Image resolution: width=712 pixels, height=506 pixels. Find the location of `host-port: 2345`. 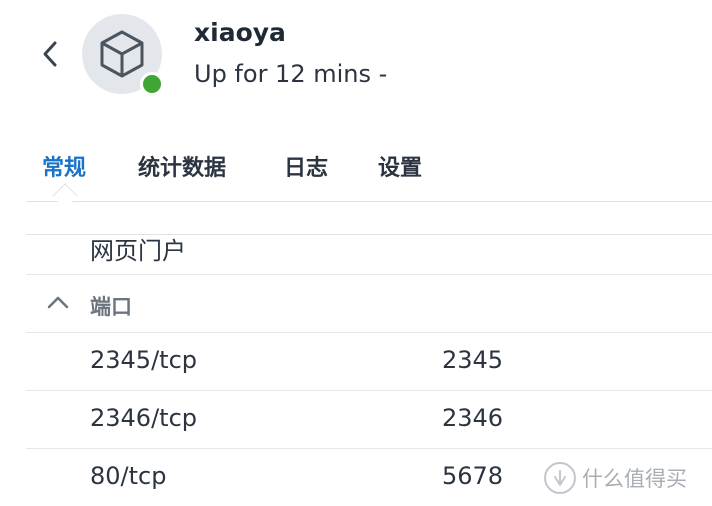

host-port: 2345 is located at coordinates (473, 360).